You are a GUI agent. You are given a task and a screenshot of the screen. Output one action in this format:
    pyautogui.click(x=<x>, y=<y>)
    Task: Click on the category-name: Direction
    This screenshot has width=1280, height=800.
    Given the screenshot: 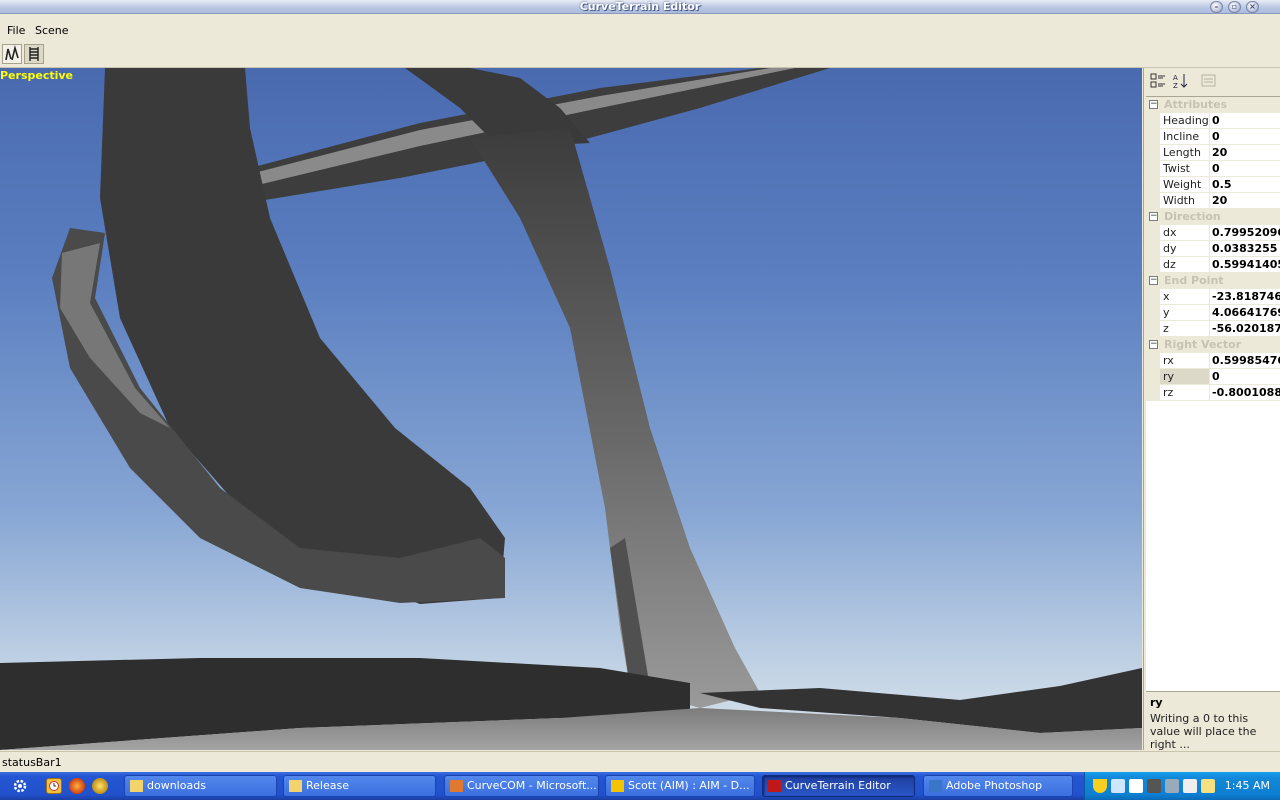 What is the action you would take?
    pyautogui.click(x=1192, y=216)
    